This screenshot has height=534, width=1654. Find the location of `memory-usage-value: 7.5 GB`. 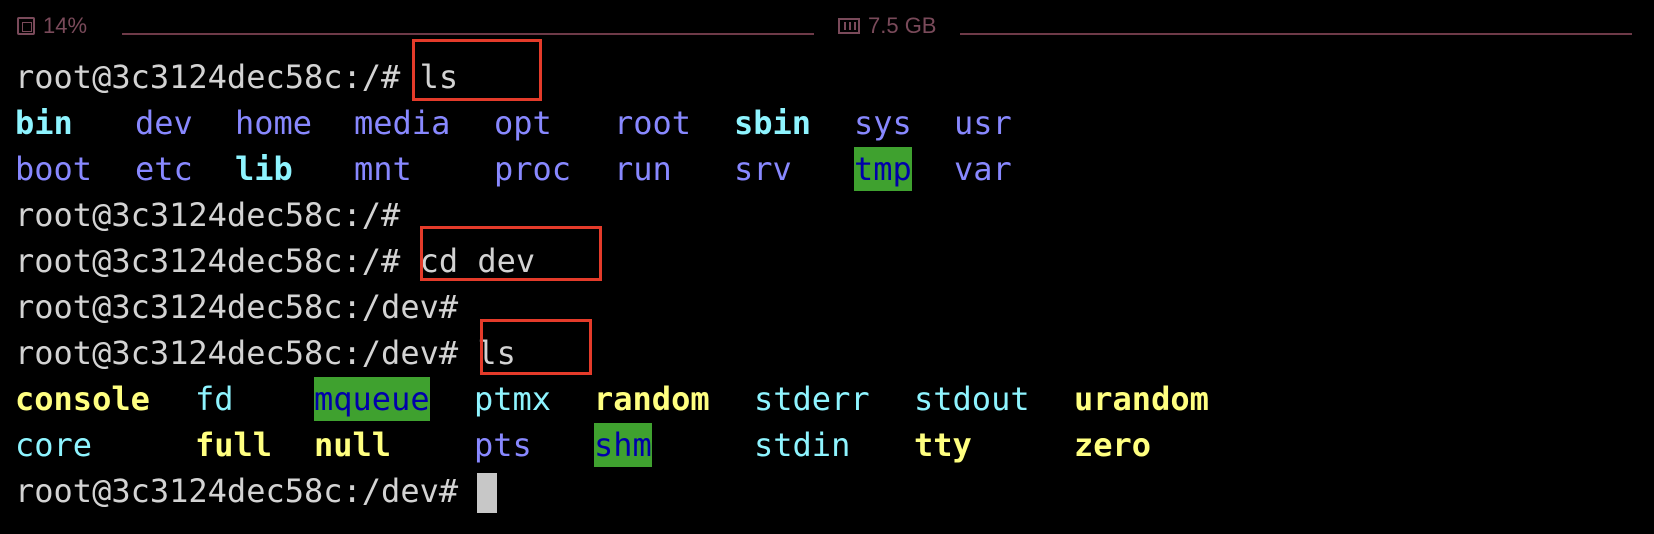

memory-usage-value: 7.5 GB is located at coordinates (902, 25).